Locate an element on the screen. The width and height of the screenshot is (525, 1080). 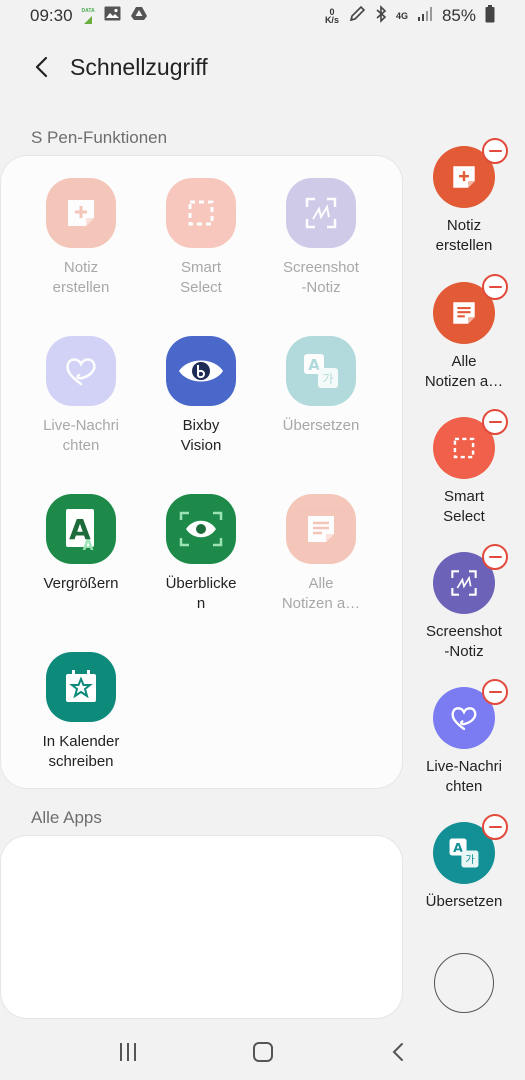
home-button is located at coordinates (263, 1052).